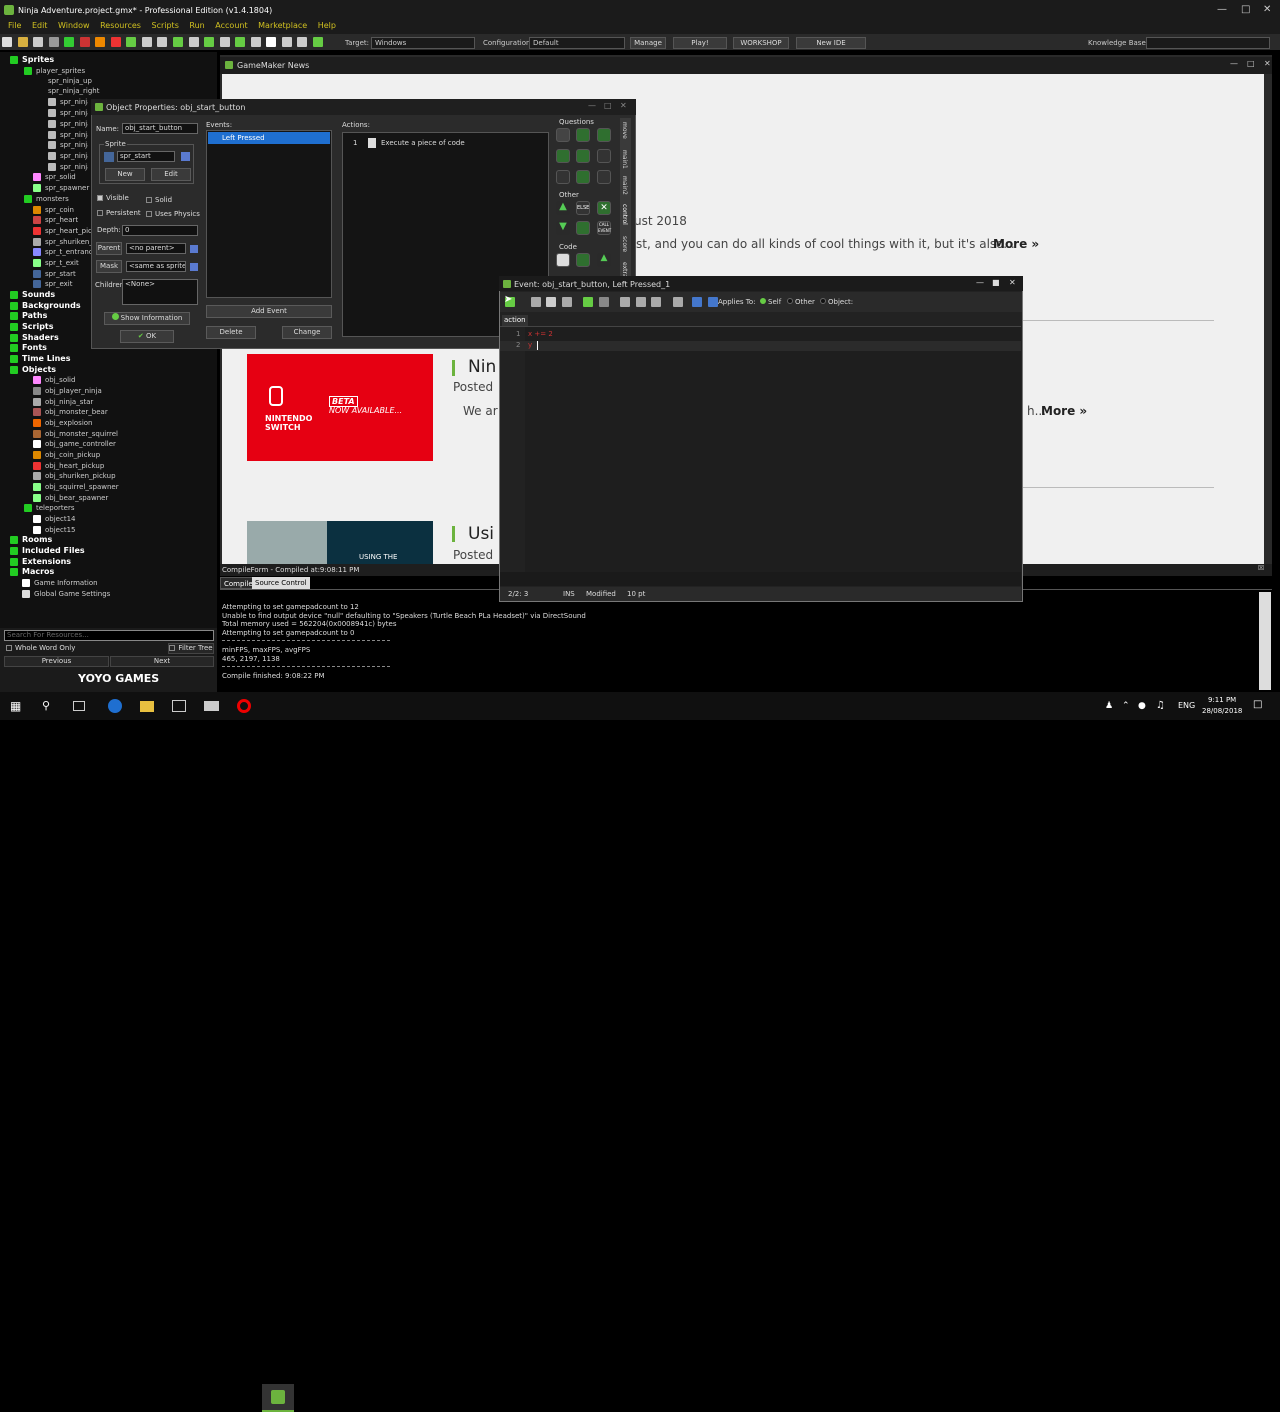 This screenshot has width=1280, height=1412. Describe the element at coordinates (286, 42) in the screenshot. I see `game-info-icon` at that location.